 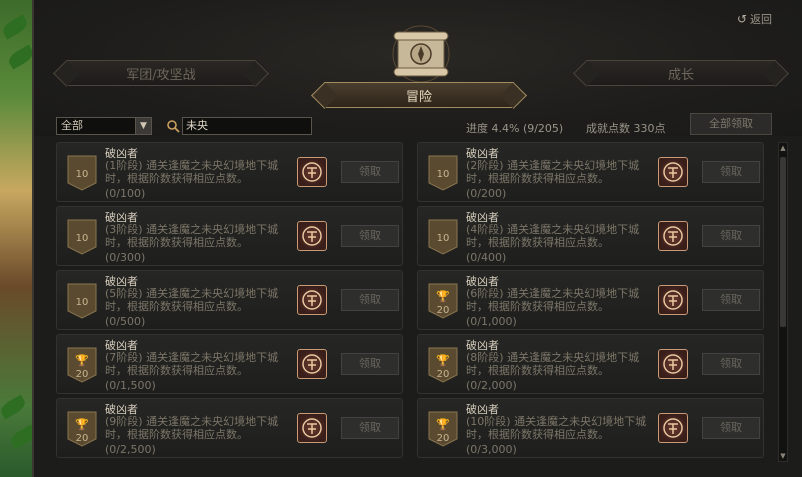 What do you see at coordinates (486, 193) in the screenshot?
I see `achievement-count: (0/200)` at bounding box center [486, 193].